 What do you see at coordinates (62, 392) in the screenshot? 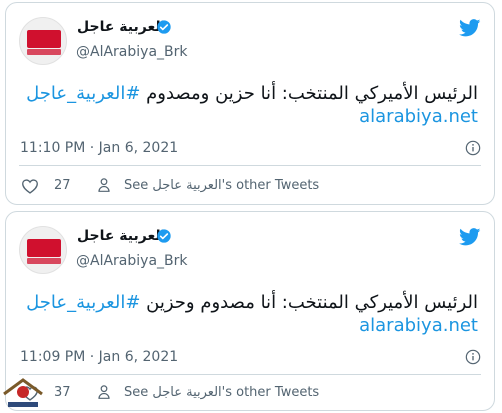
I see `like-count: 37` at bounding box center [62, 392].